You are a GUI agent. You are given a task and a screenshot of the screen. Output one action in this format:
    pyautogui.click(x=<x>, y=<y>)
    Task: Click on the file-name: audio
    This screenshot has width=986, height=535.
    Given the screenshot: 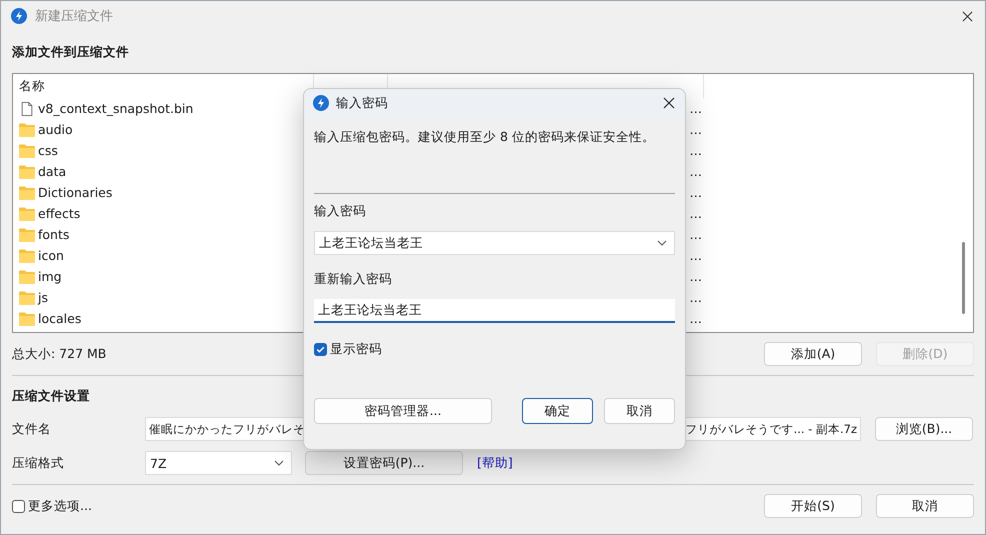 What is the action you would take?
    pyautogui.click(x=55, y=129)
    